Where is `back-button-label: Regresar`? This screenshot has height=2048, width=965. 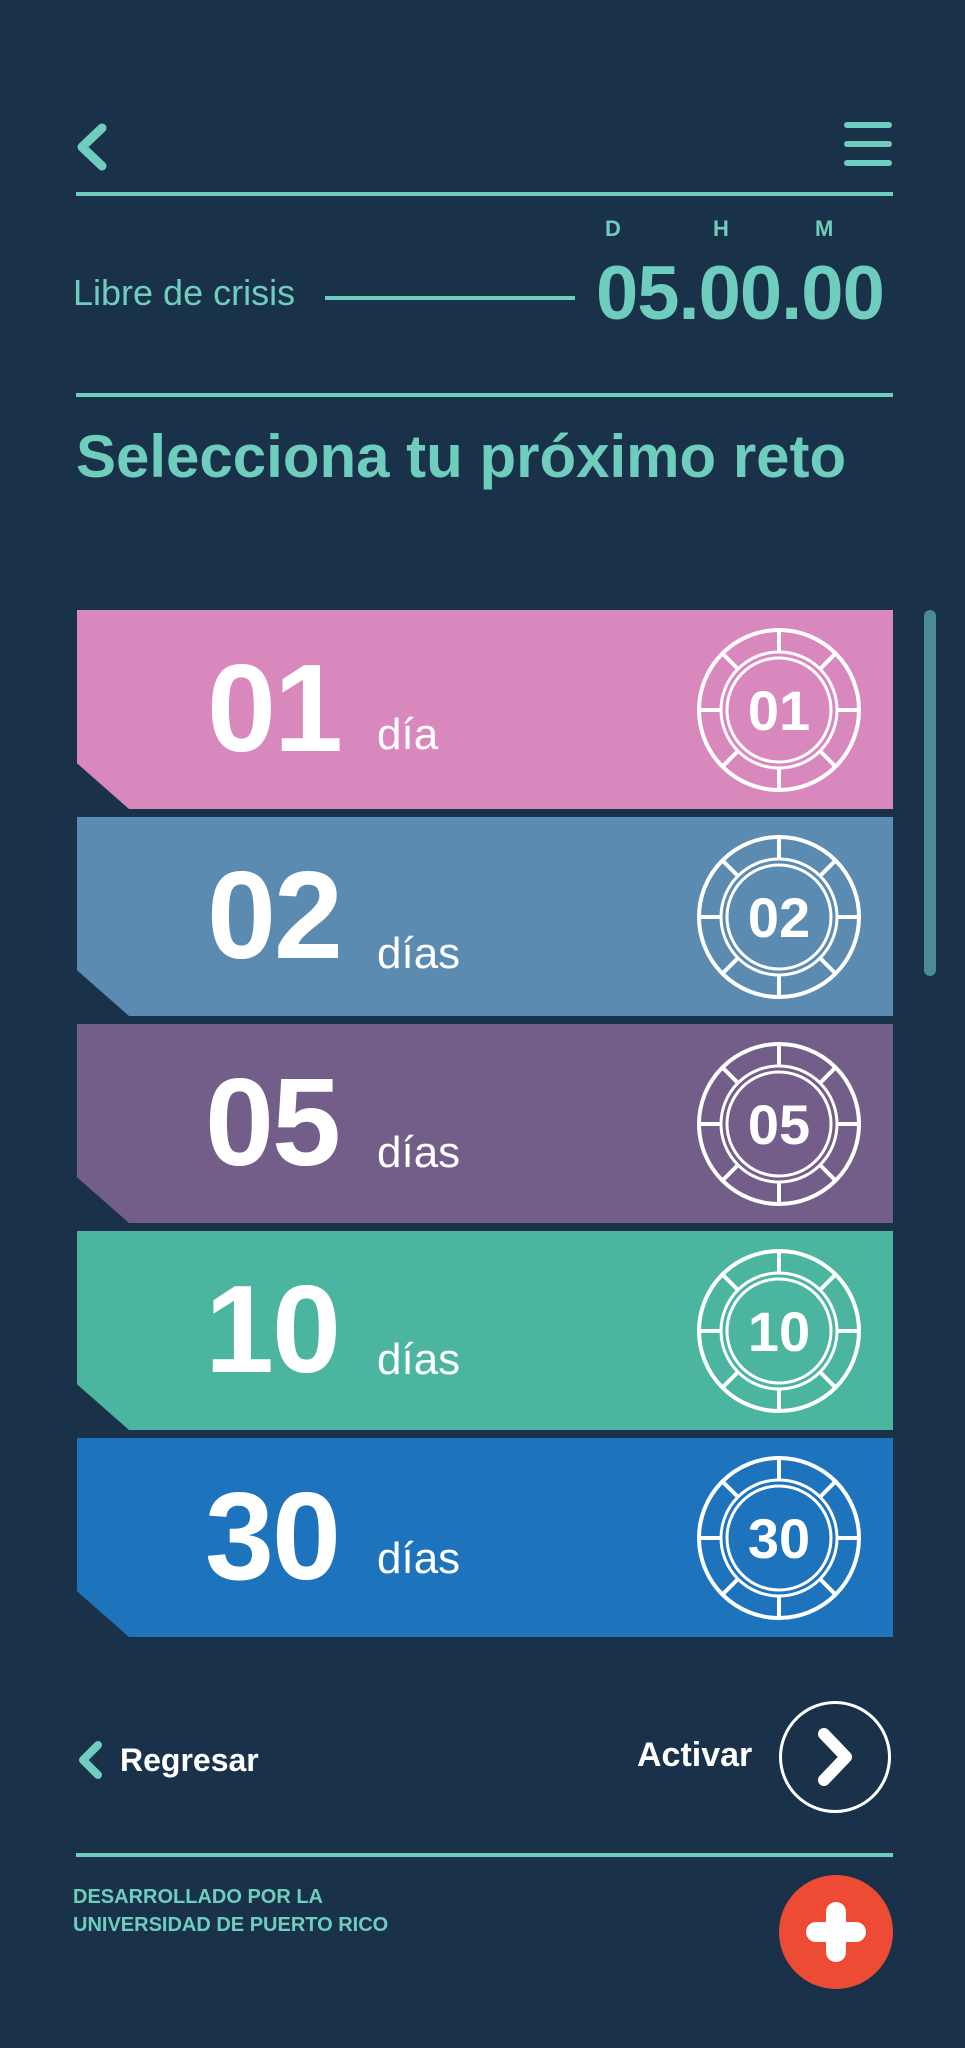 back-button-label: Regresar is located at coordinates (189, 1759).